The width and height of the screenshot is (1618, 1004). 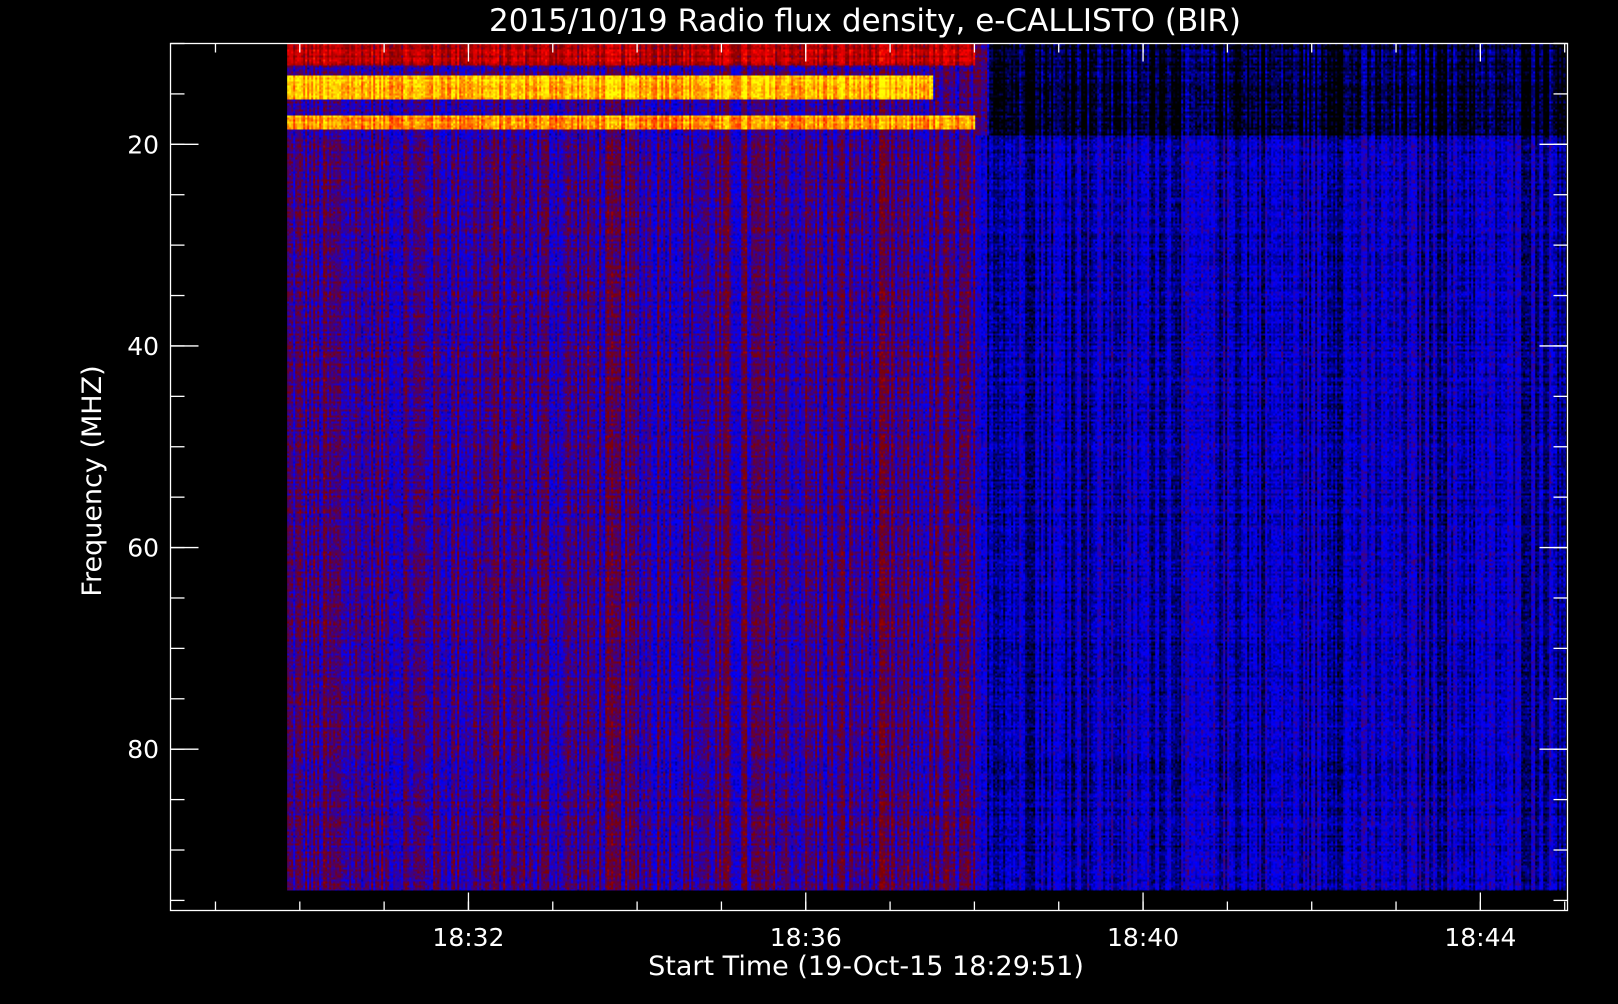 I want to click on y-tick-label: 40, so click(x=143, y=346).